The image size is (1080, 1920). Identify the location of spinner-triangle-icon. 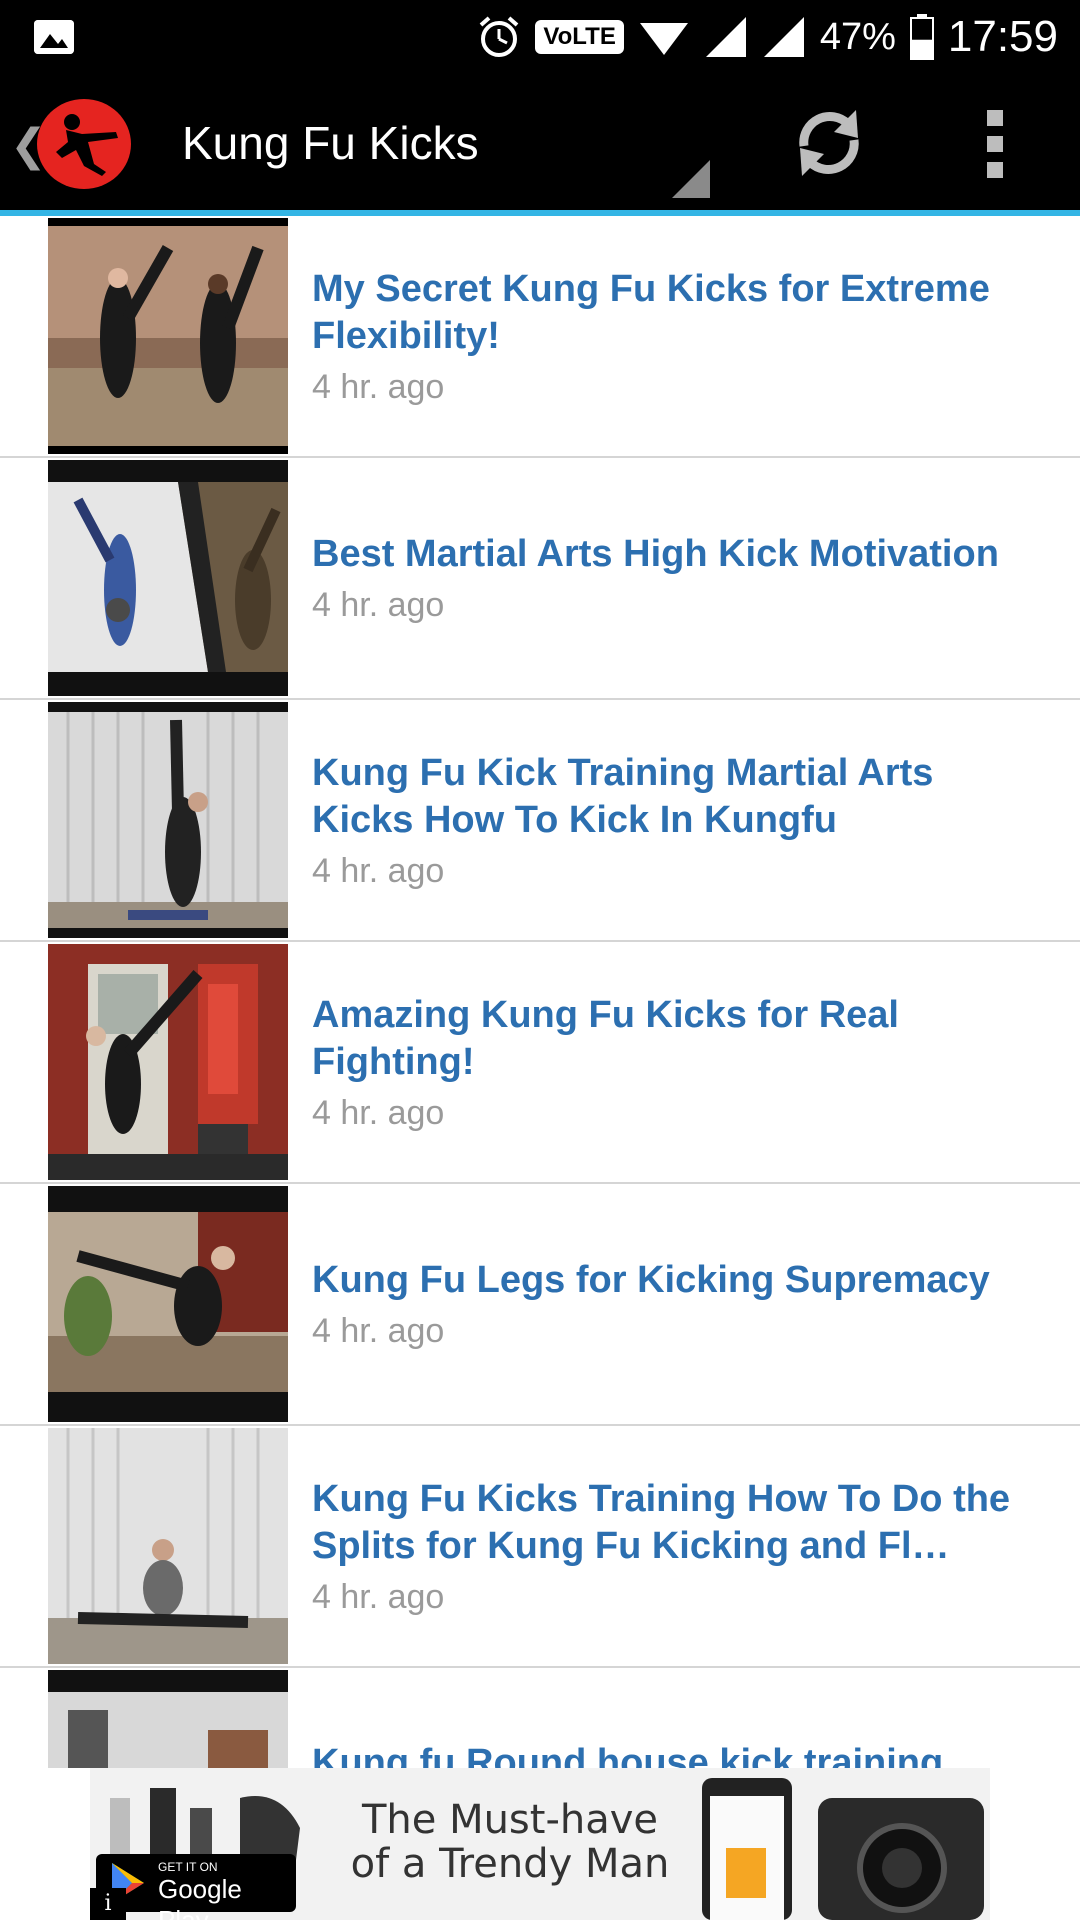
(691, 179).